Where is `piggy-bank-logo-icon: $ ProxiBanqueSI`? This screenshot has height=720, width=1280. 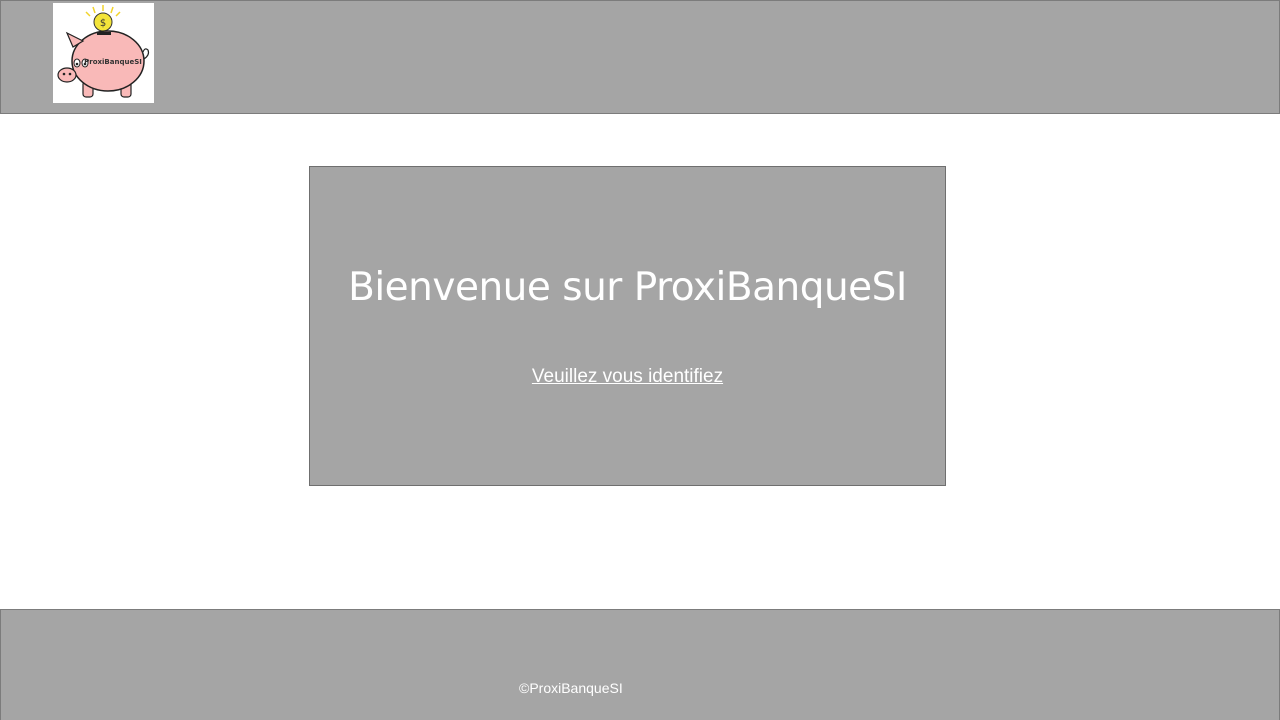 piggy-bank-logo-icon: $ ProxiBanqueSI is located at coordinates (103, 53).